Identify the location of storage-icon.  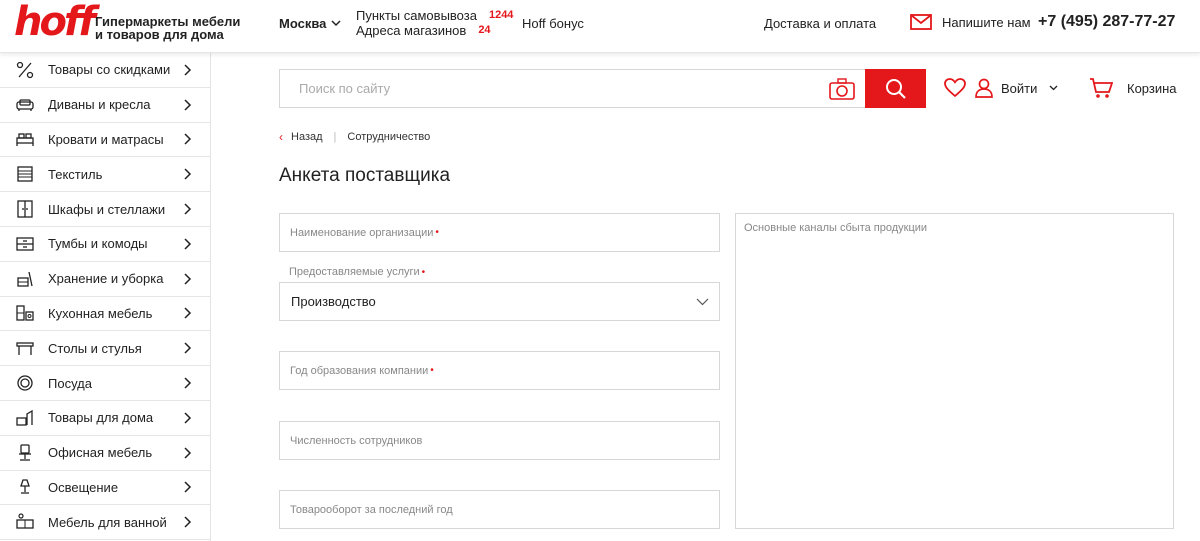
(25, 279).